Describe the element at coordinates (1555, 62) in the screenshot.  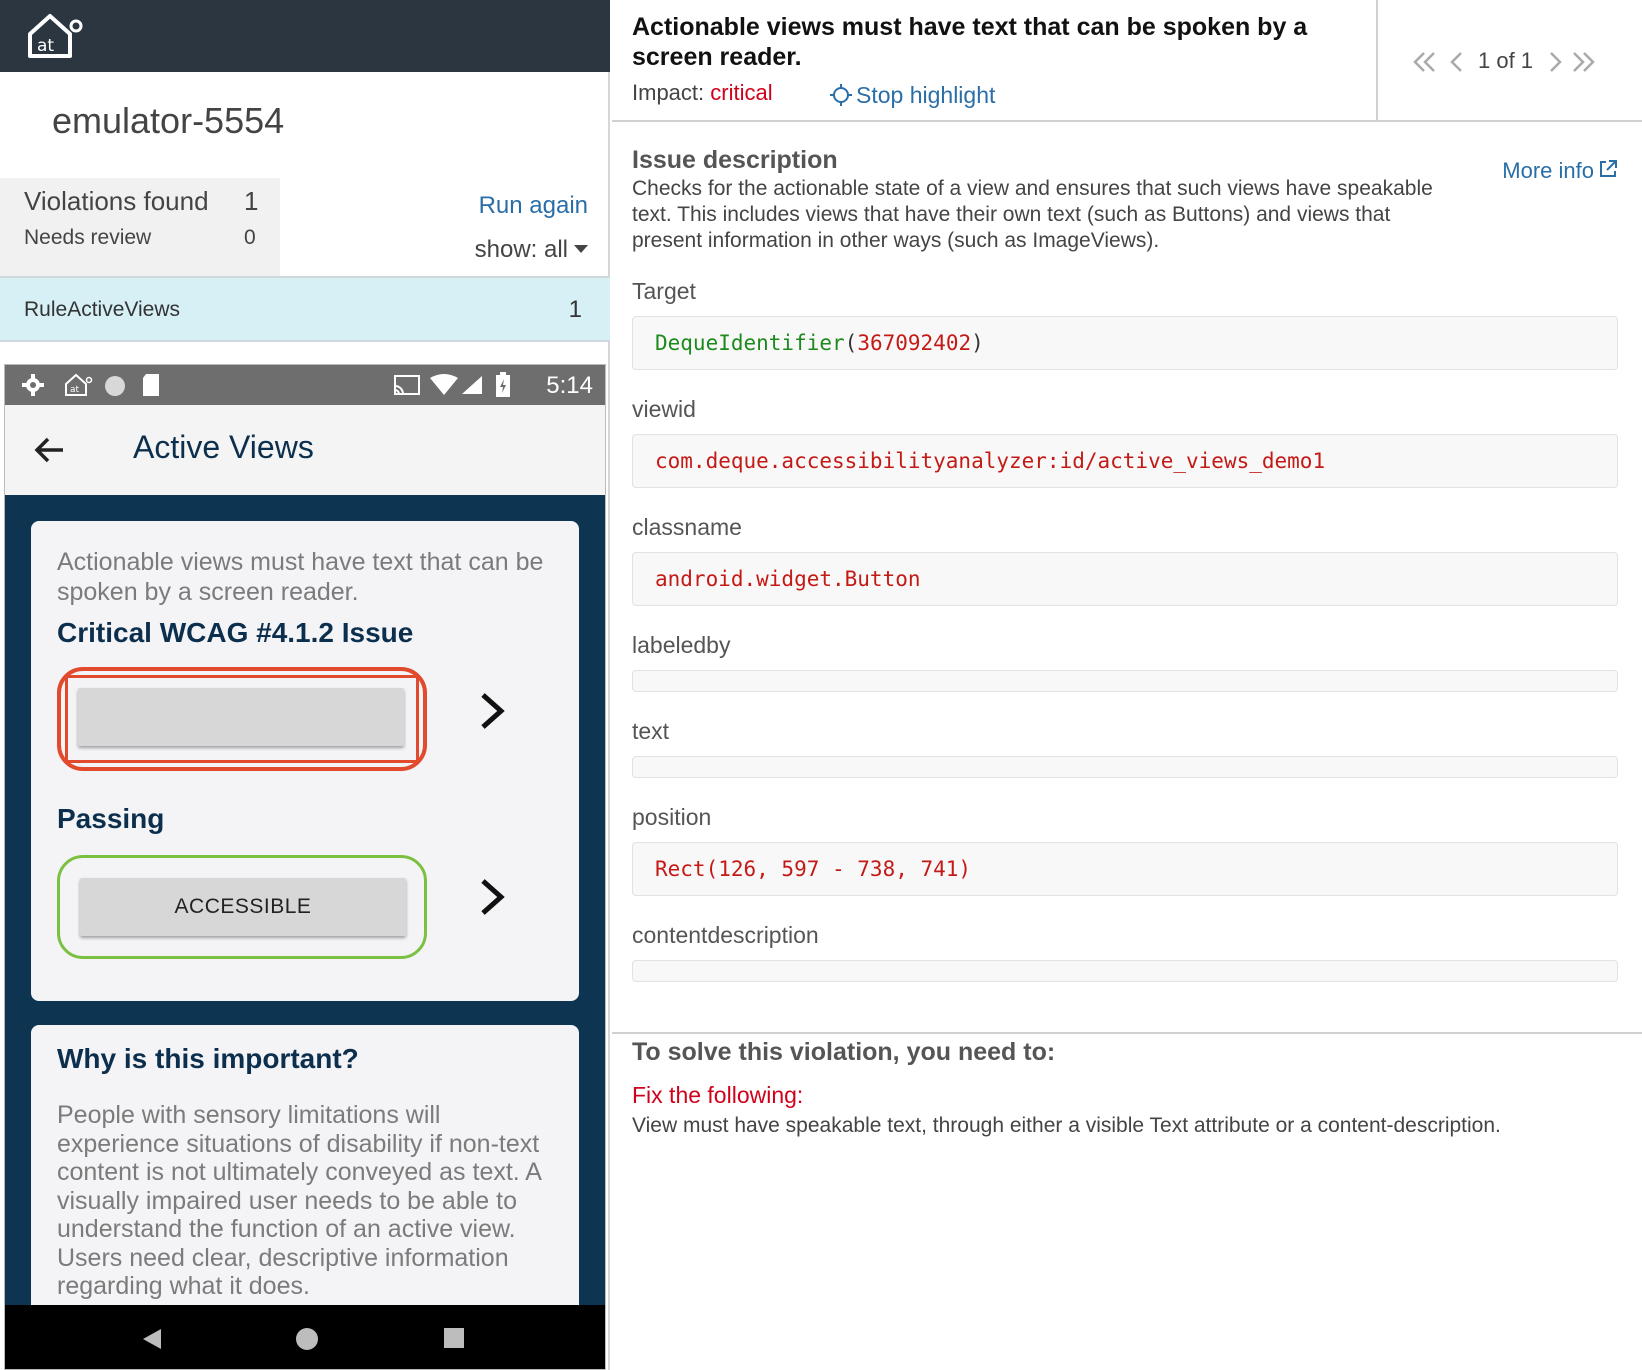
I see `next-page-icon` at that location.